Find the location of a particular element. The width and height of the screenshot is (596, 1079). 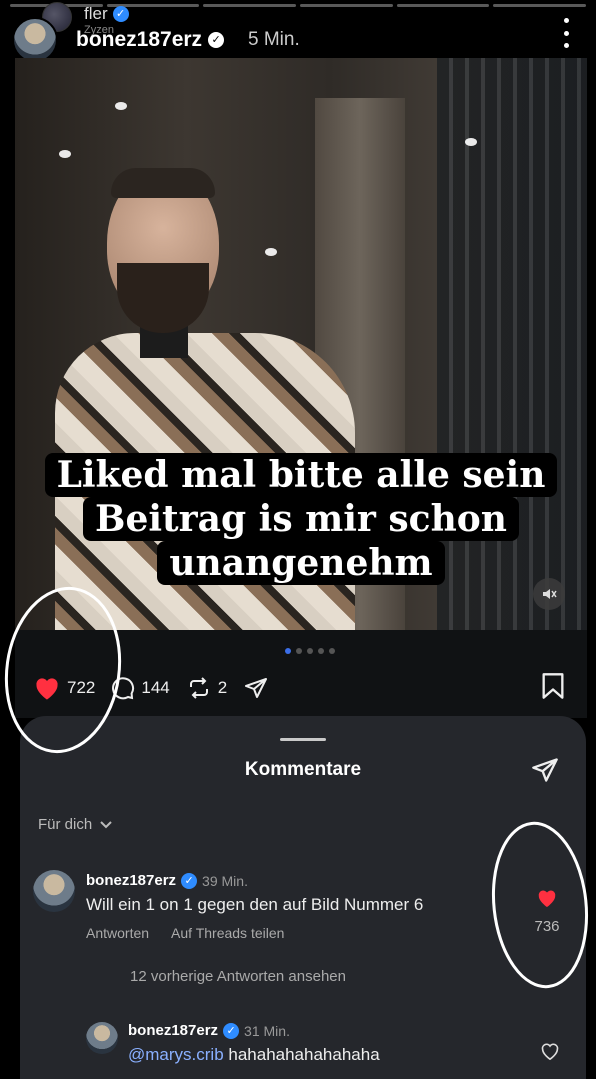

reply-button: Antworten is located at coordinates (117, 933).